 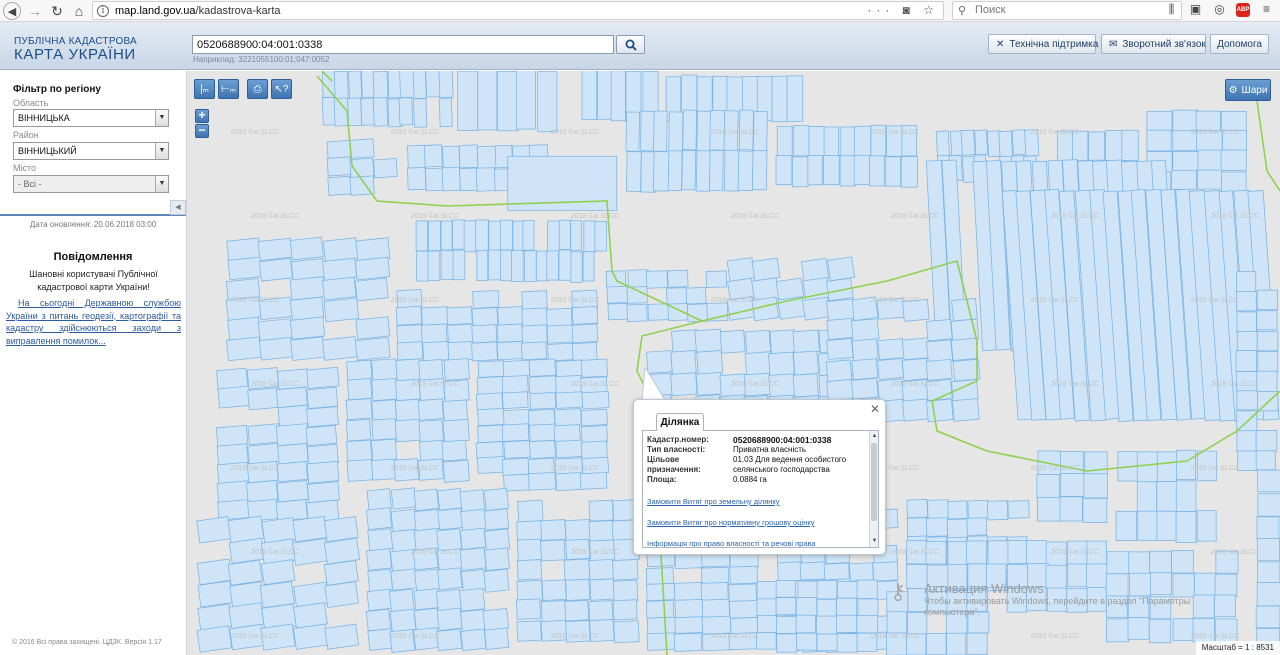 I want to click on cadastral-search-input, so click(x=403, y=44).